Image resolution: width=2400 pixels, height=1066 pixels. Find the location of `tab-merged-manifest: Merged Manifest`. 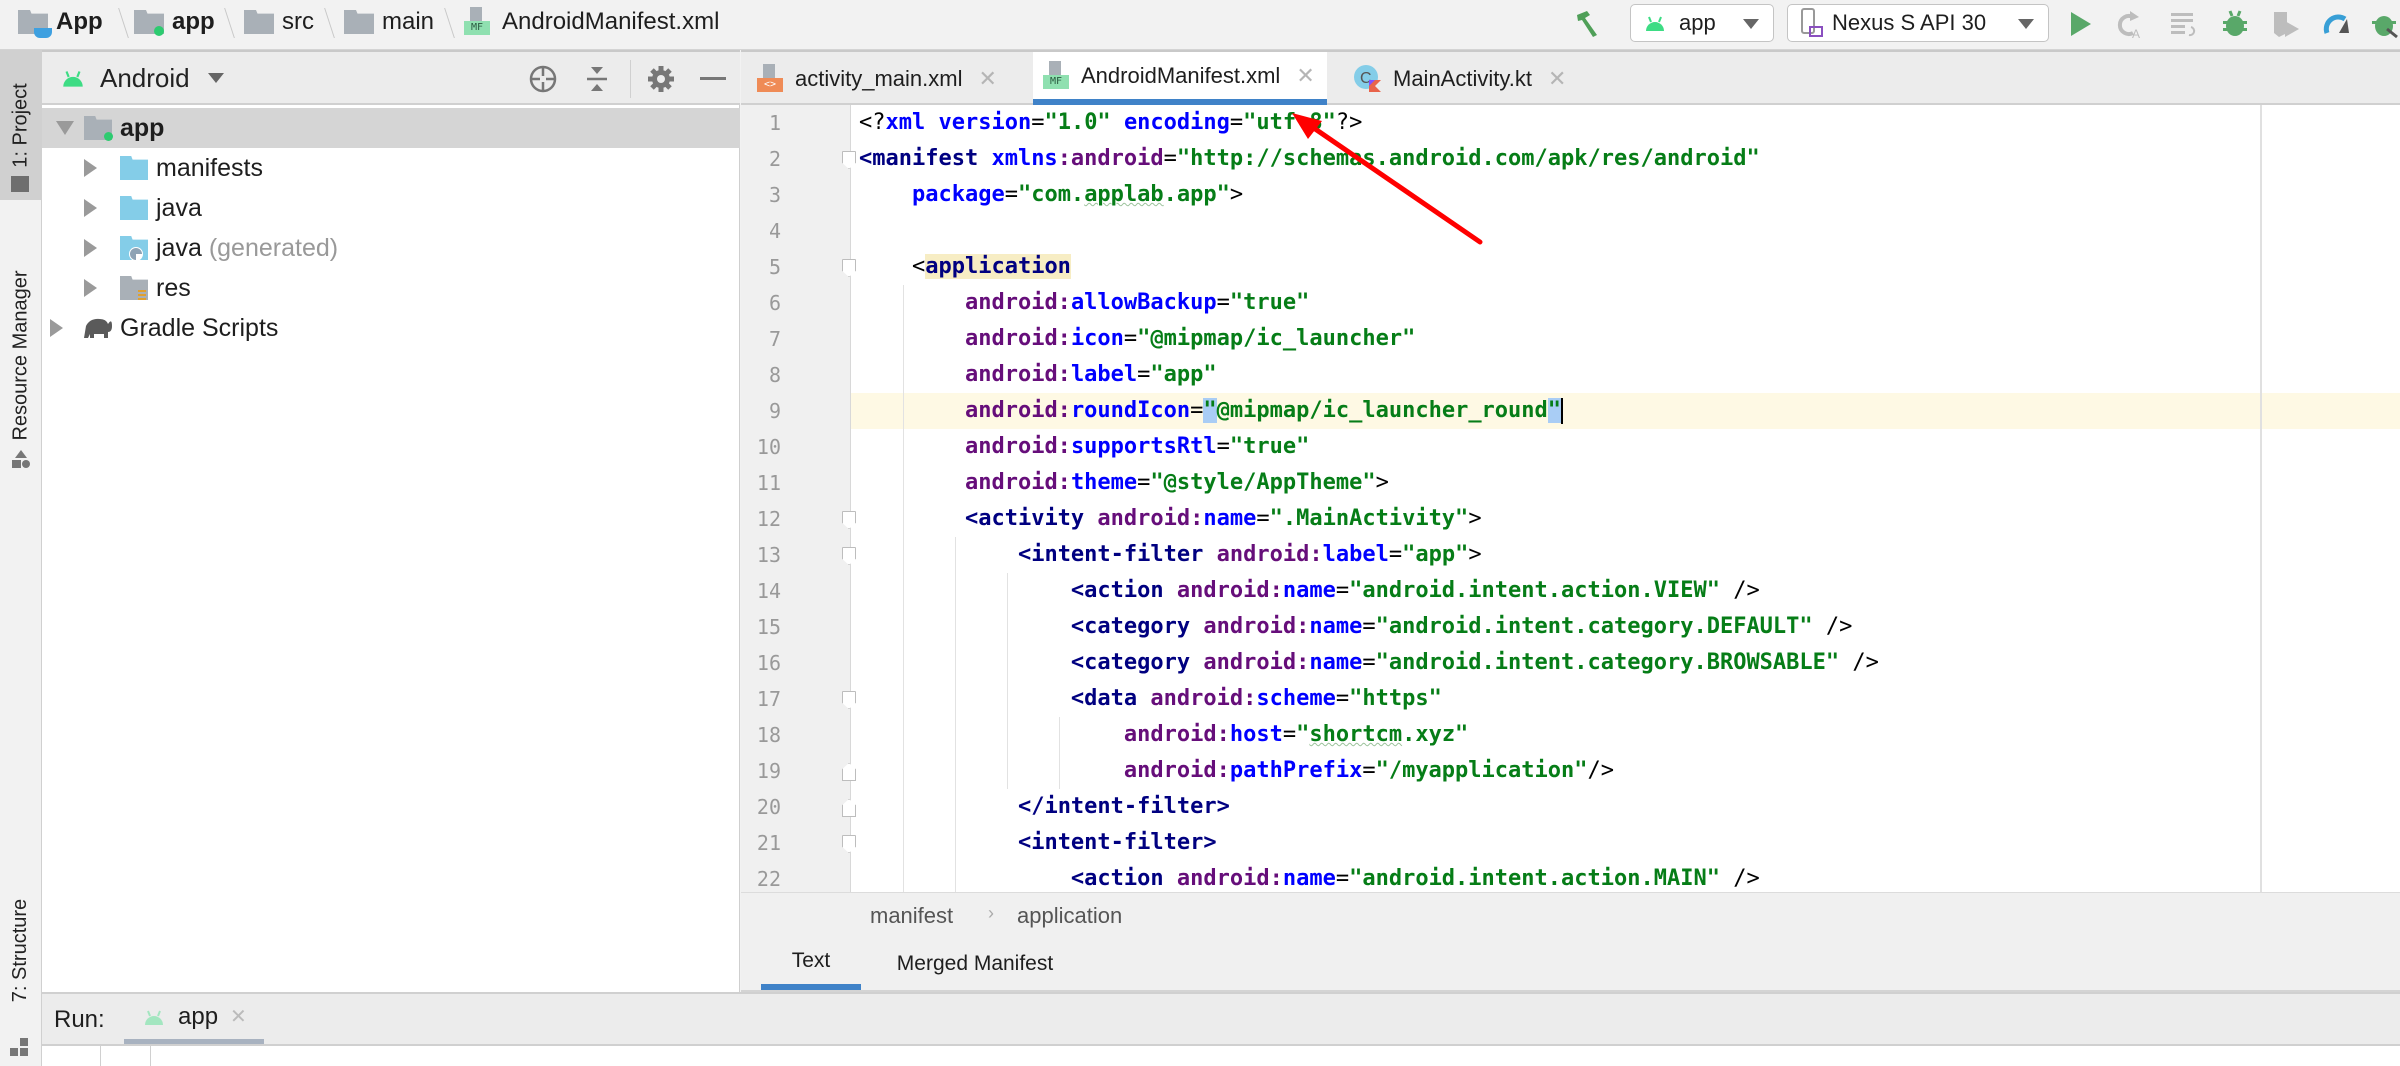

tab-merged-manifest: Merged Manifest is located at coordinates (975, 964).